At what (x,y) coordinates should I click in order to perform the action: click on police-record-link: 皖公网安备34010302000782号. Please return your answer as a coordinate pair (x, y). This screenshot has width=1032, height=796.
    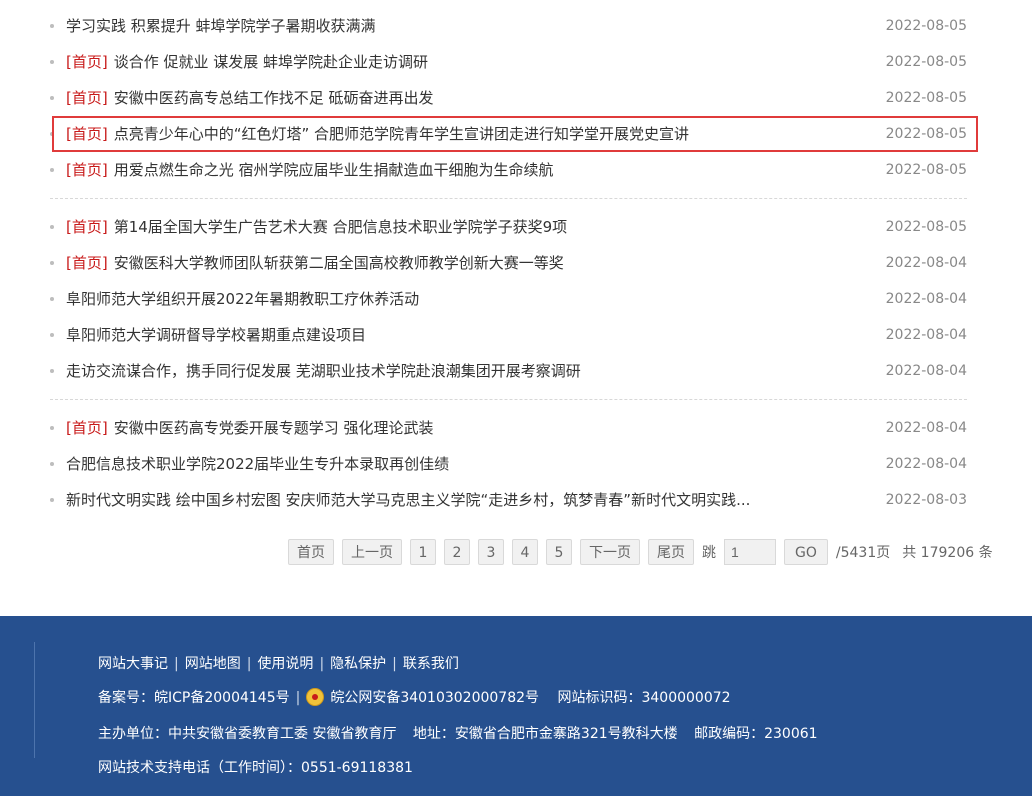
    Looking at the image, I should click on (434, 698).